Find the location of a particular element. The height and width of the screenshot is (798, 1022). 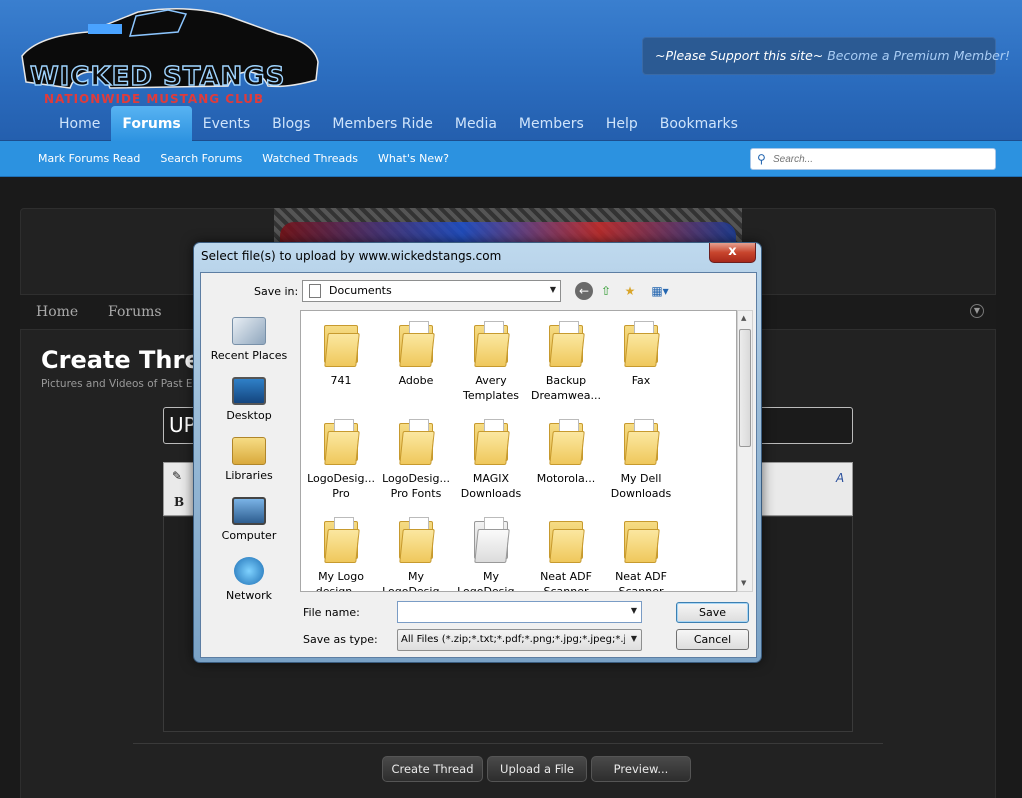

whats-new-link: What's New? is located at coordinates (413, 159).